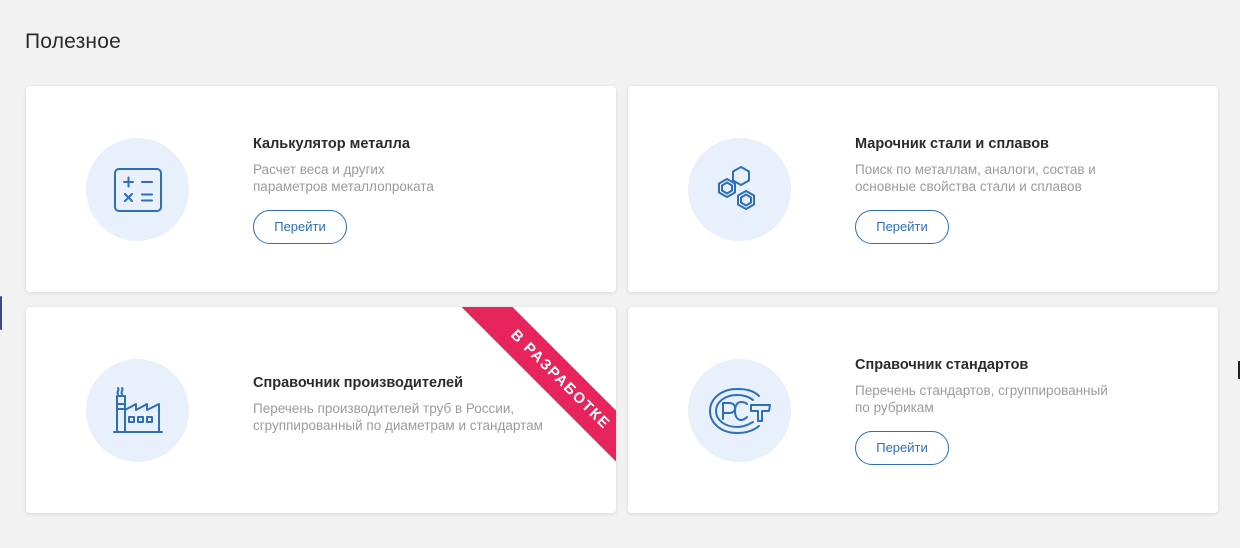  I want to click on calculator-icon-circle, so click(137, 189).